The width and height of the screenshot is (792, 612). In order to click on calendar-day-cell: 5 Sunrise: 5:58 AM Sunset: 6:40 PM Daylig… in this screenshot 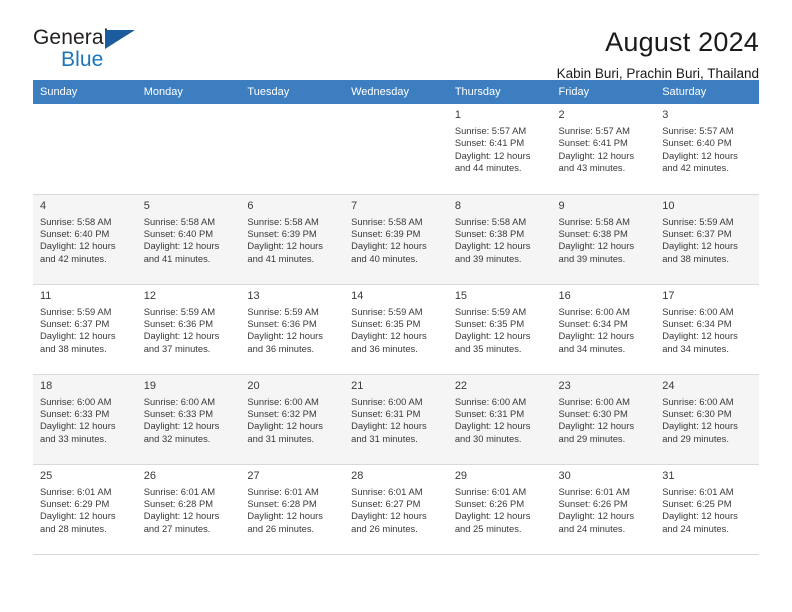, I will do `click(188, 239)`.